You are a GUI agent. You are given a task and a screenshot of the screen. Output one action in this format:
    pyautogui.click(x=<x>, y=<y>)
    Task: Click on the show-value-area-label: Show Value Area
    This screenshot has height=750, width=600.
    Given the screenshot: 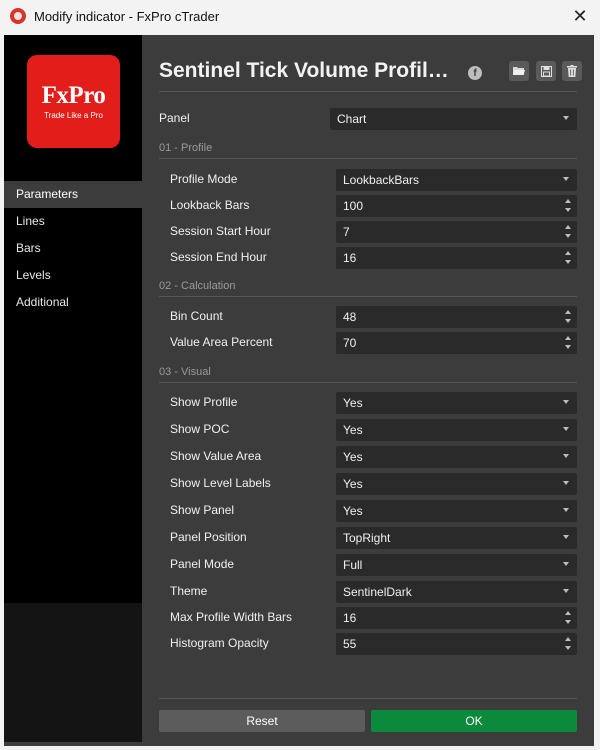 What is the action you would take?
    pyautogui.click(x=216, y=456)
    